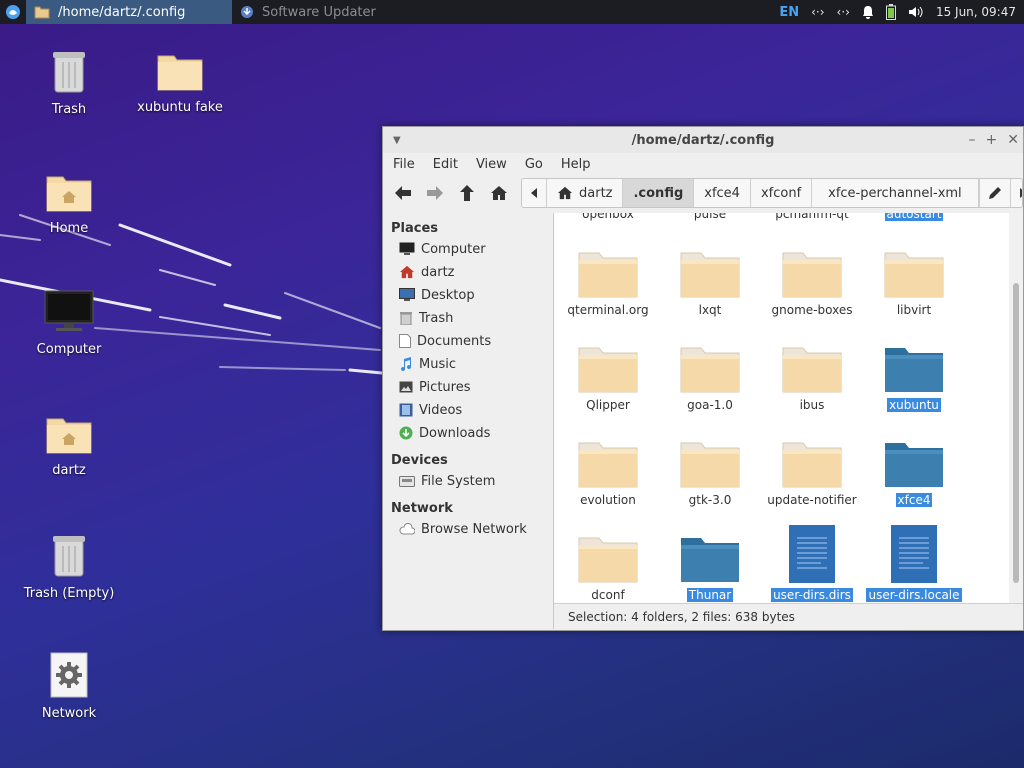 This screenshot has width=1024, height=768. What do you see at coordinates (710, 562) in the screenshot?
I see `folder-item: Thunar` at bounding box center [710, 562].